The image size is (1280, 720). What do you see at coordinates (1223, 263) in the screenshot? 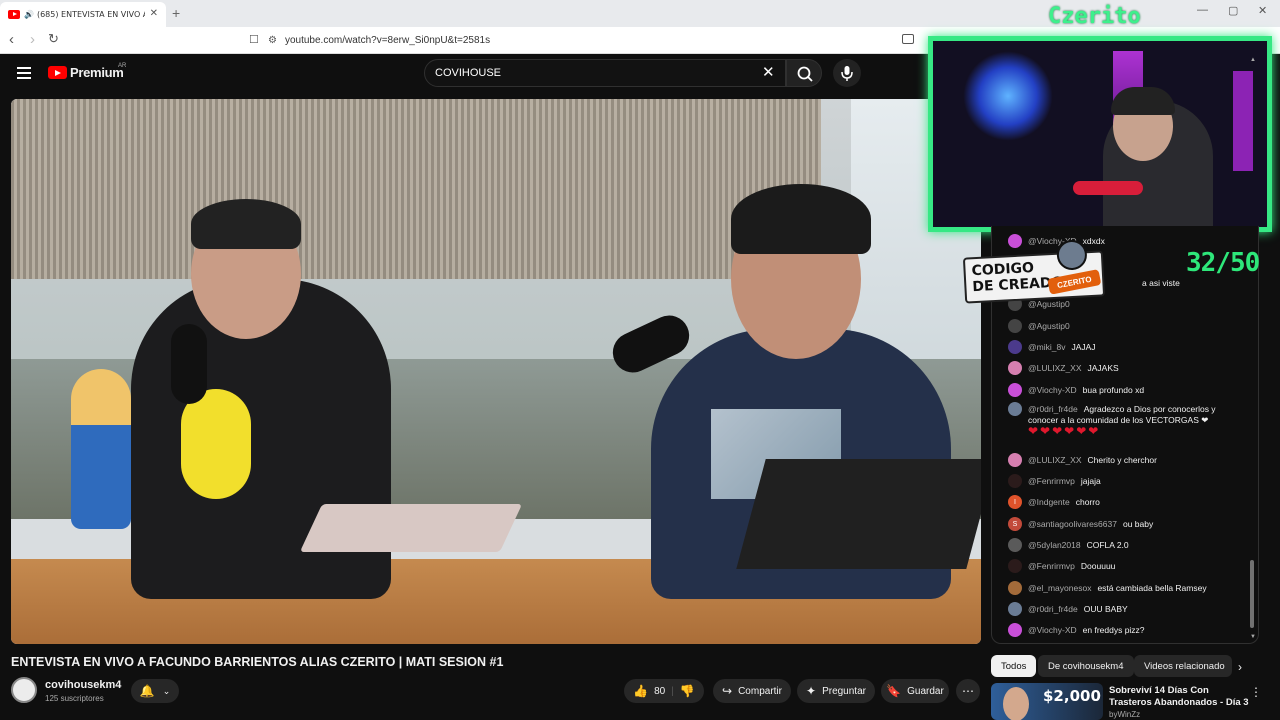
I see `goal-counter: 32/50` at bounding box center [1223, 263].